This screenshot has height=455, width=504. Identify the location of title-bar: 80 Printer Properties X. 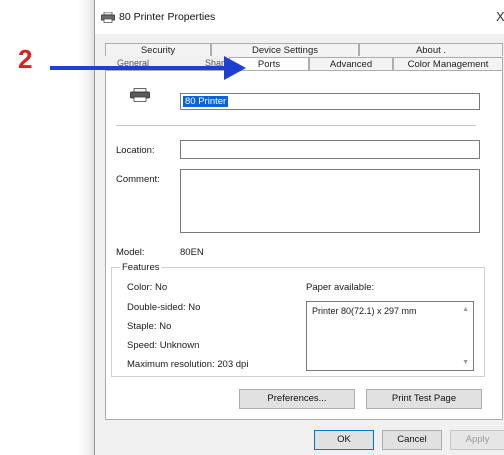
(299, 17).